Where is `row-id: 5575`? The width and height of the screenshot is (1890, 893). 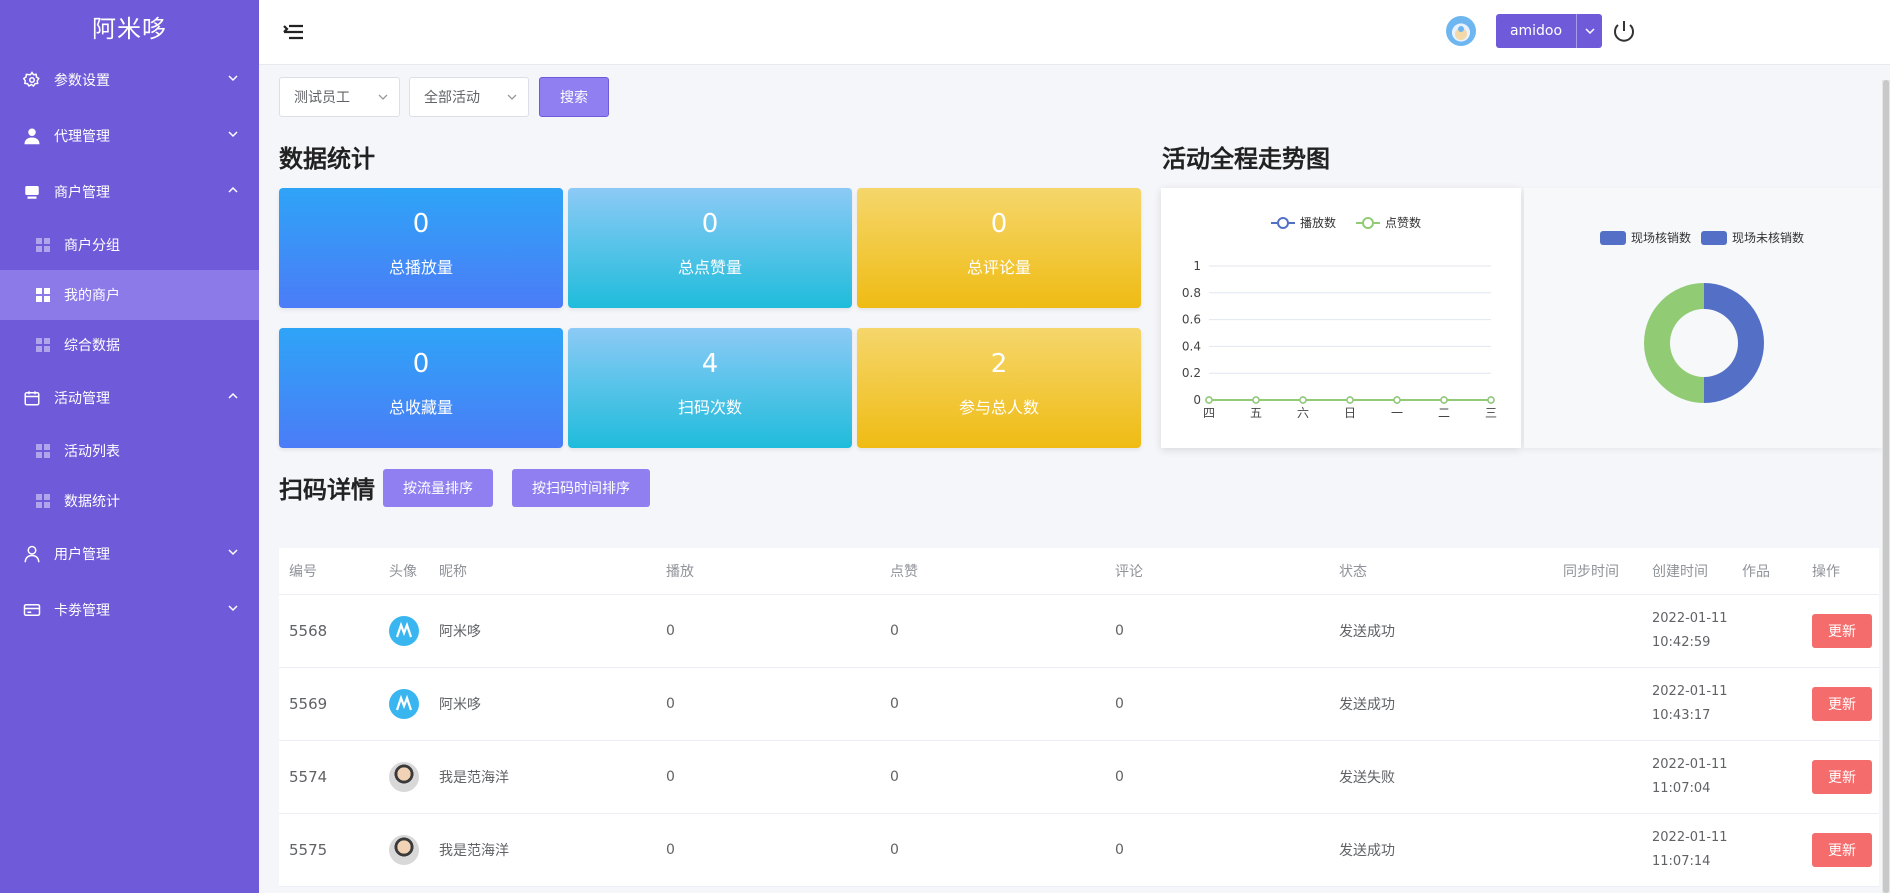
row-id: 5575 is located at coordinates (308, 850).